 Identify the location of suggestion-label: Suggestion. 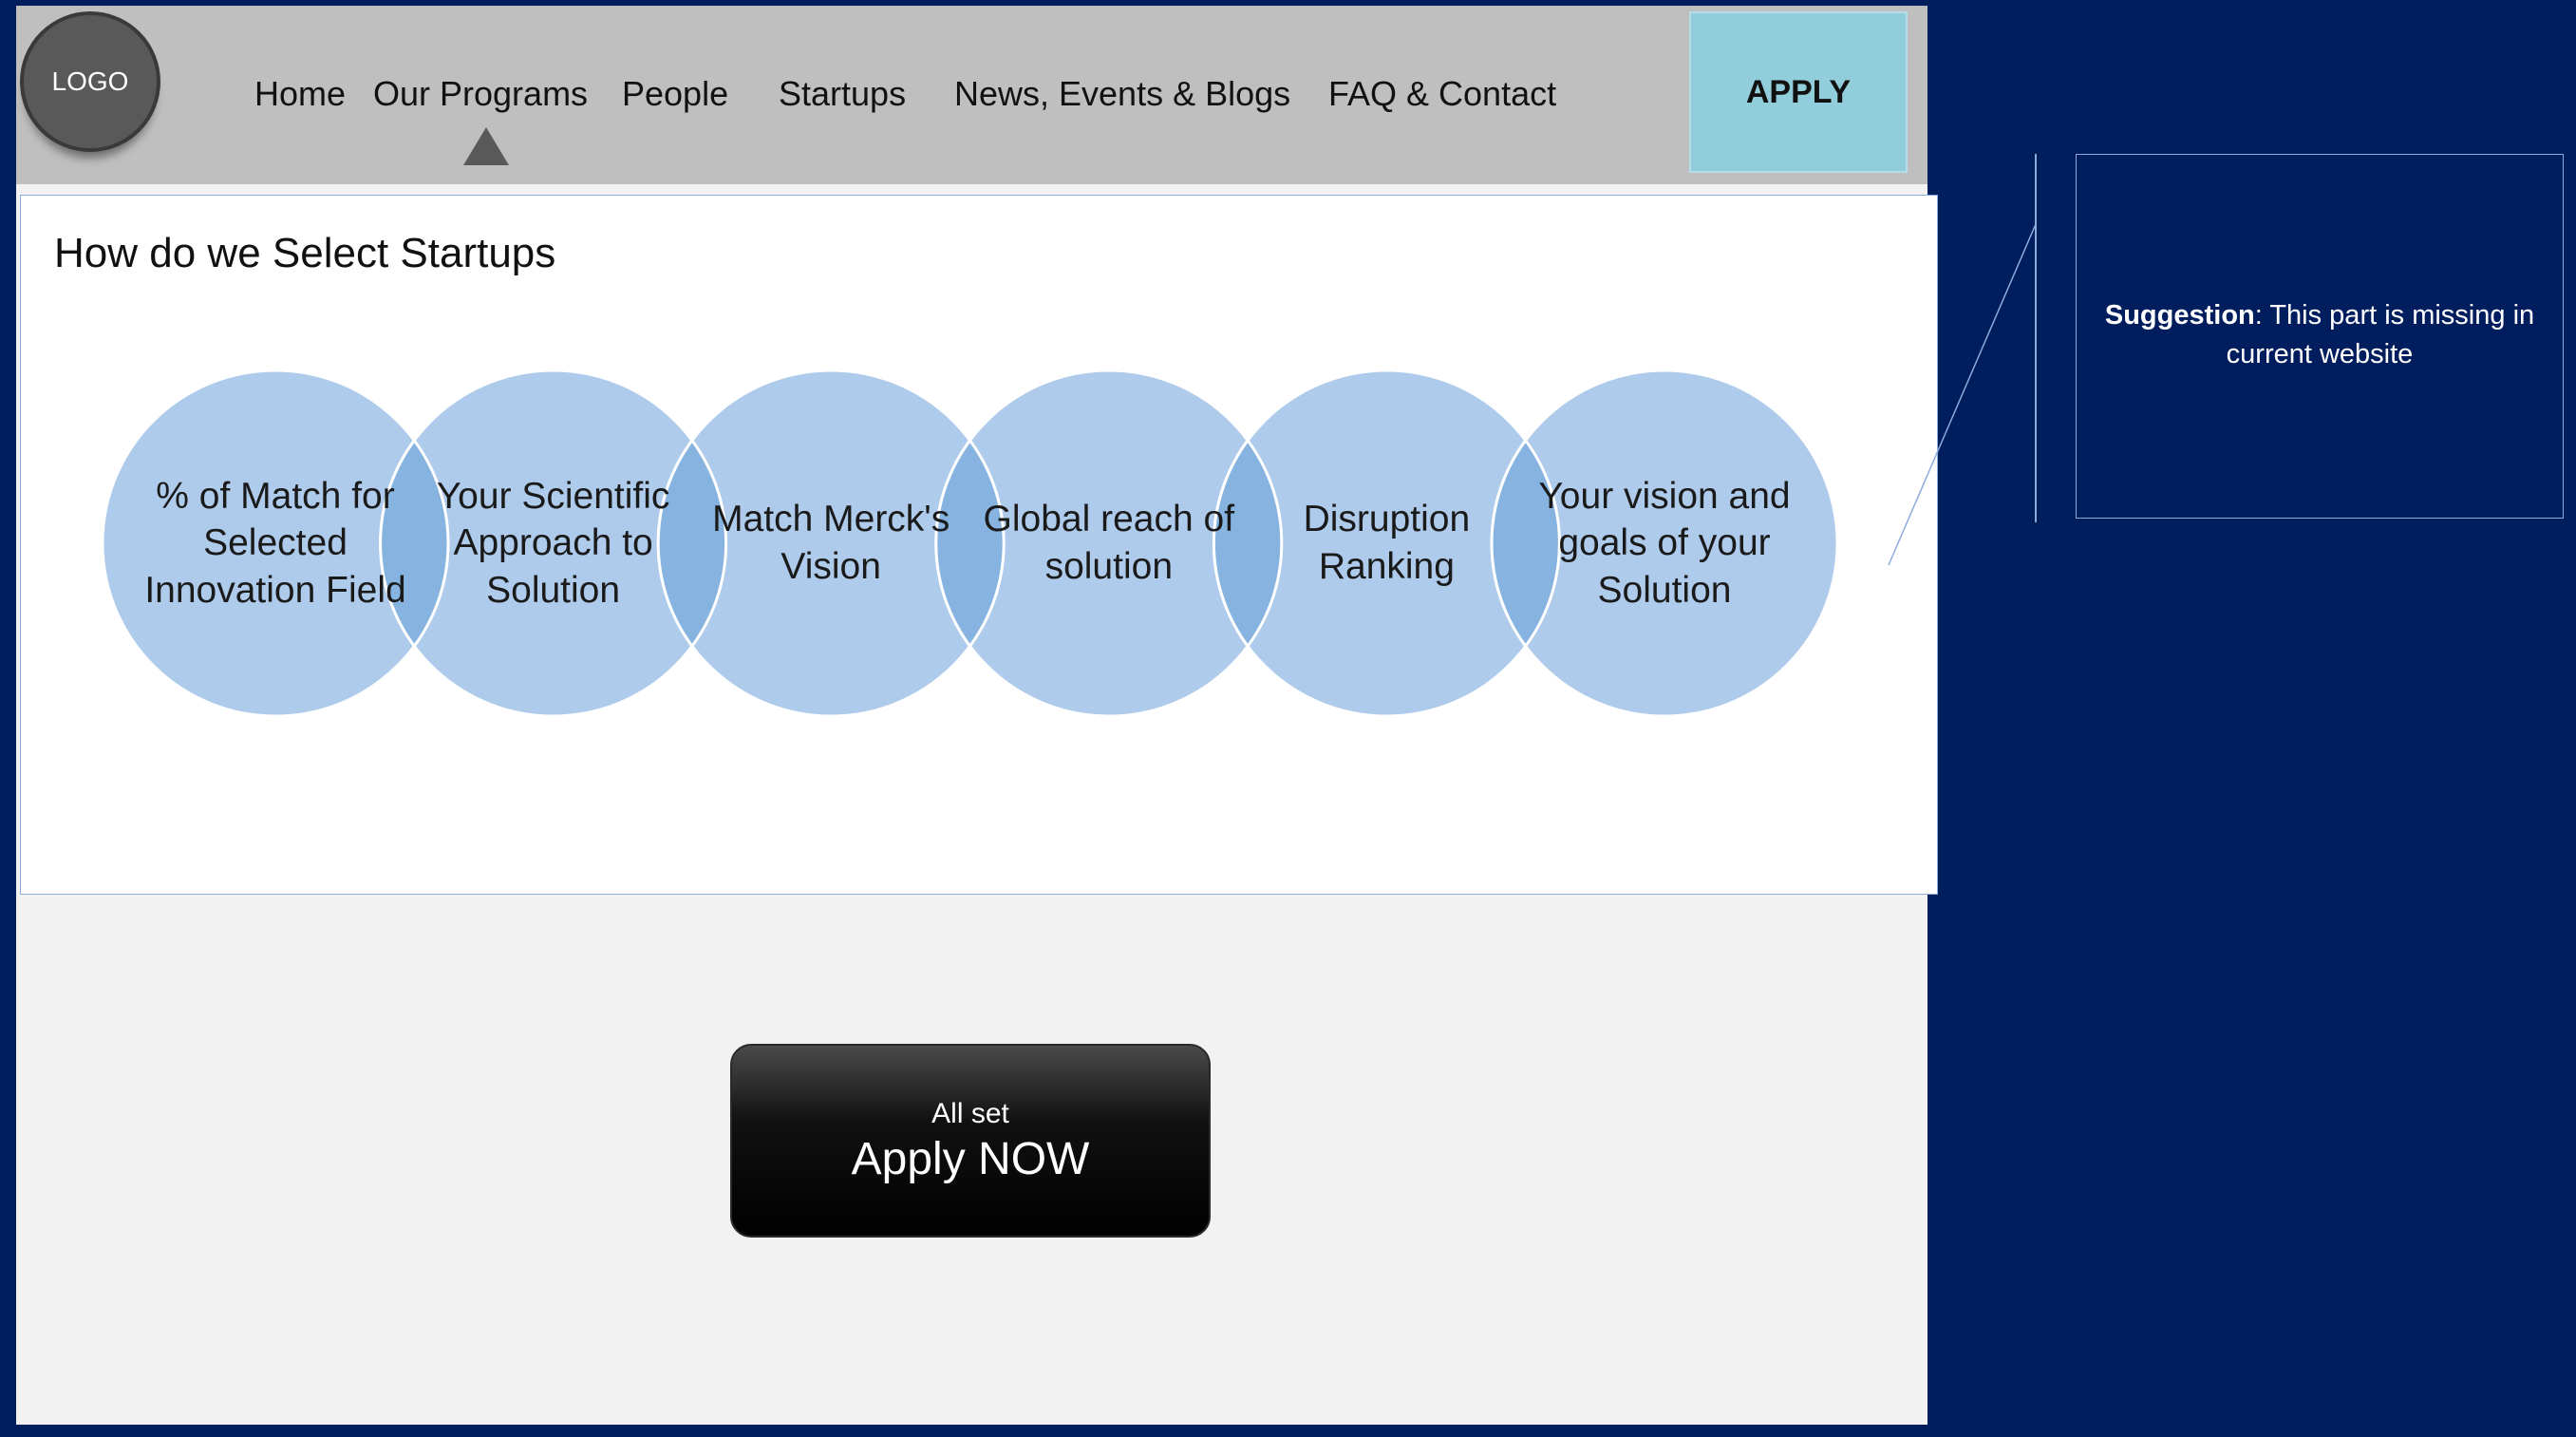
(2179, 315).